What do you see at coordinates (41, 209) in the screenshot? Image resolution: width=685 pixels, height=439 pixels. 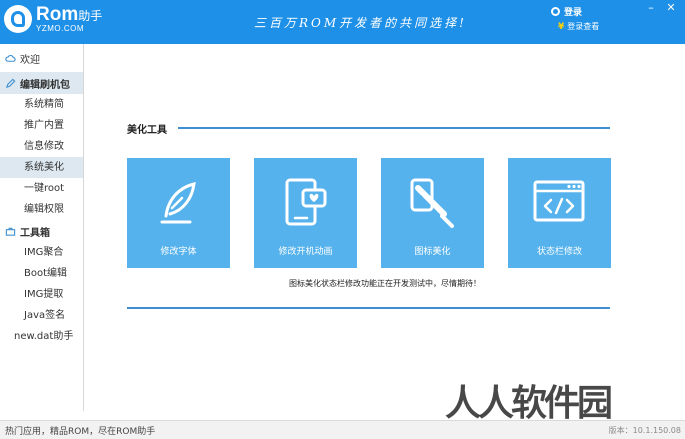 I see `sidebar-item-permissions: 编辑权限` at bounding box center [41, 209].